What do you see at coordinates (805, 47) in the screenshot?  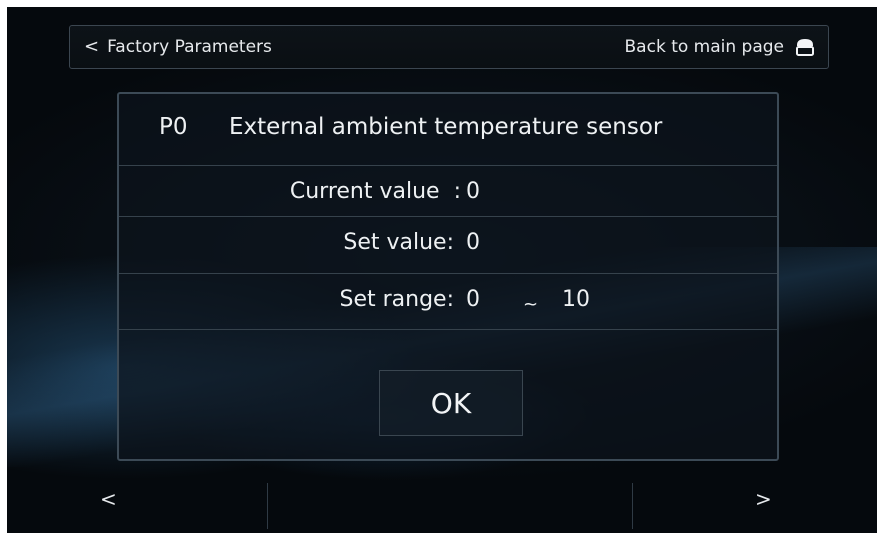 I see `home-icon` at bounding box center [805, 47].